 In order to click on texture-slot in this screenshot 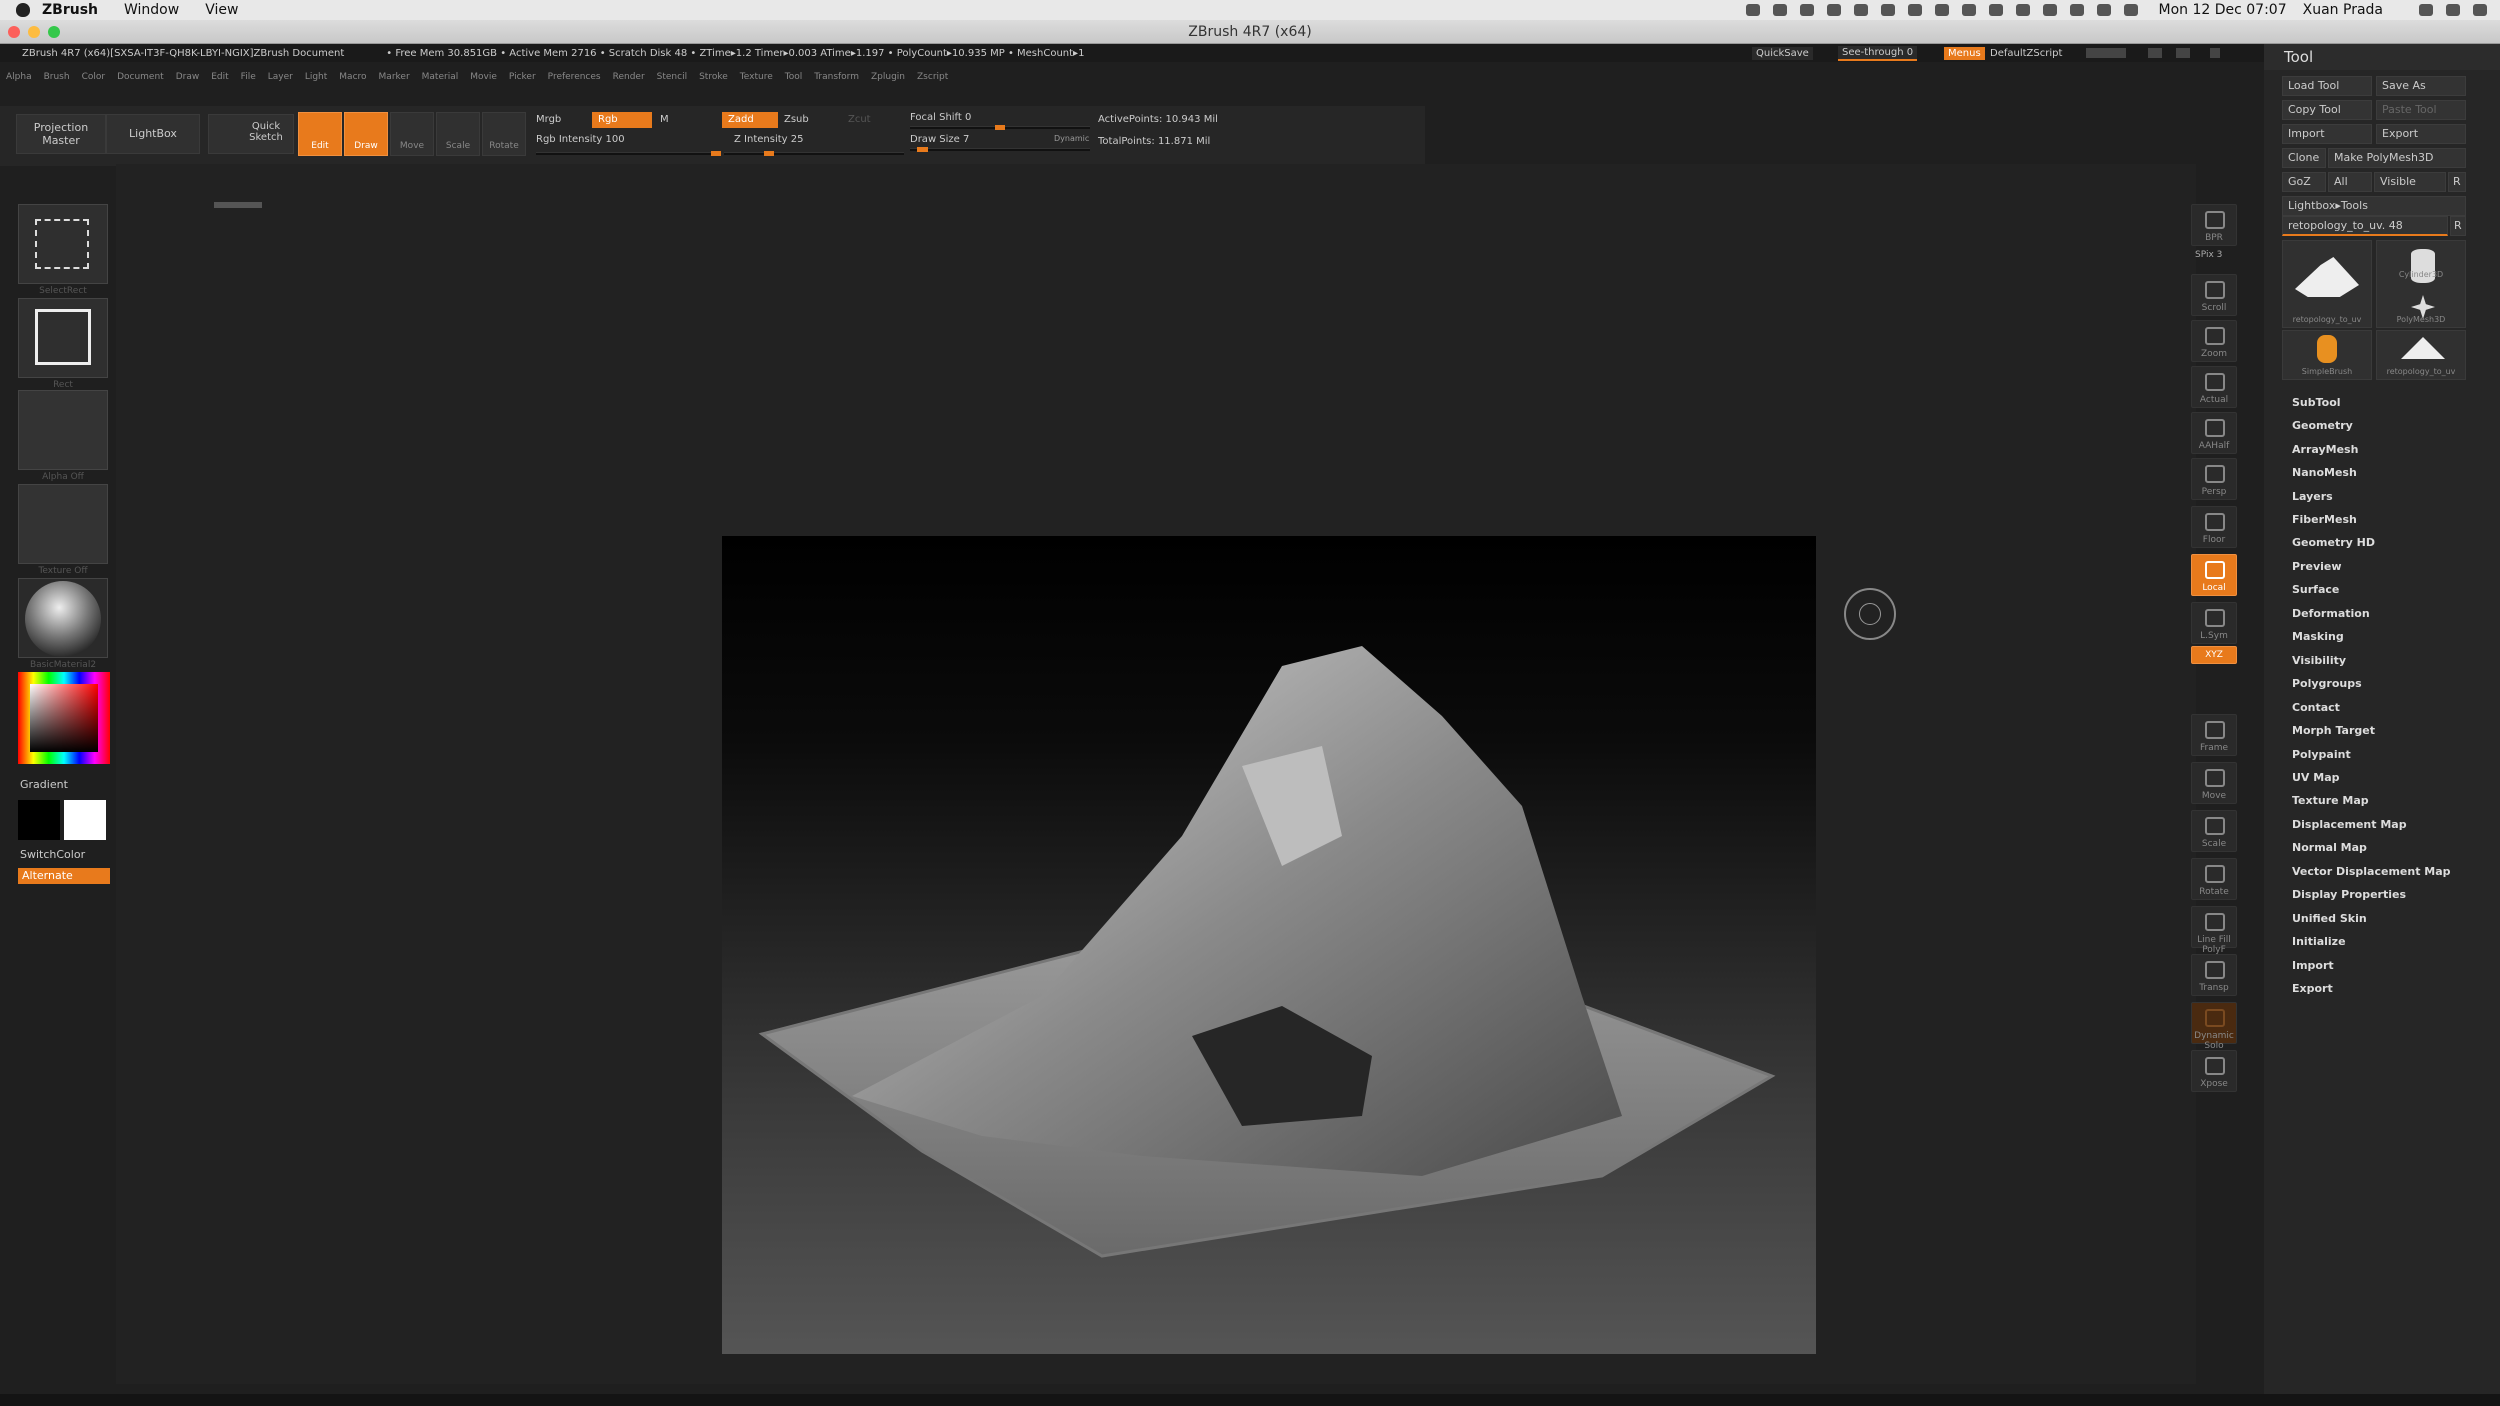, I will do `click(63, 524)`.